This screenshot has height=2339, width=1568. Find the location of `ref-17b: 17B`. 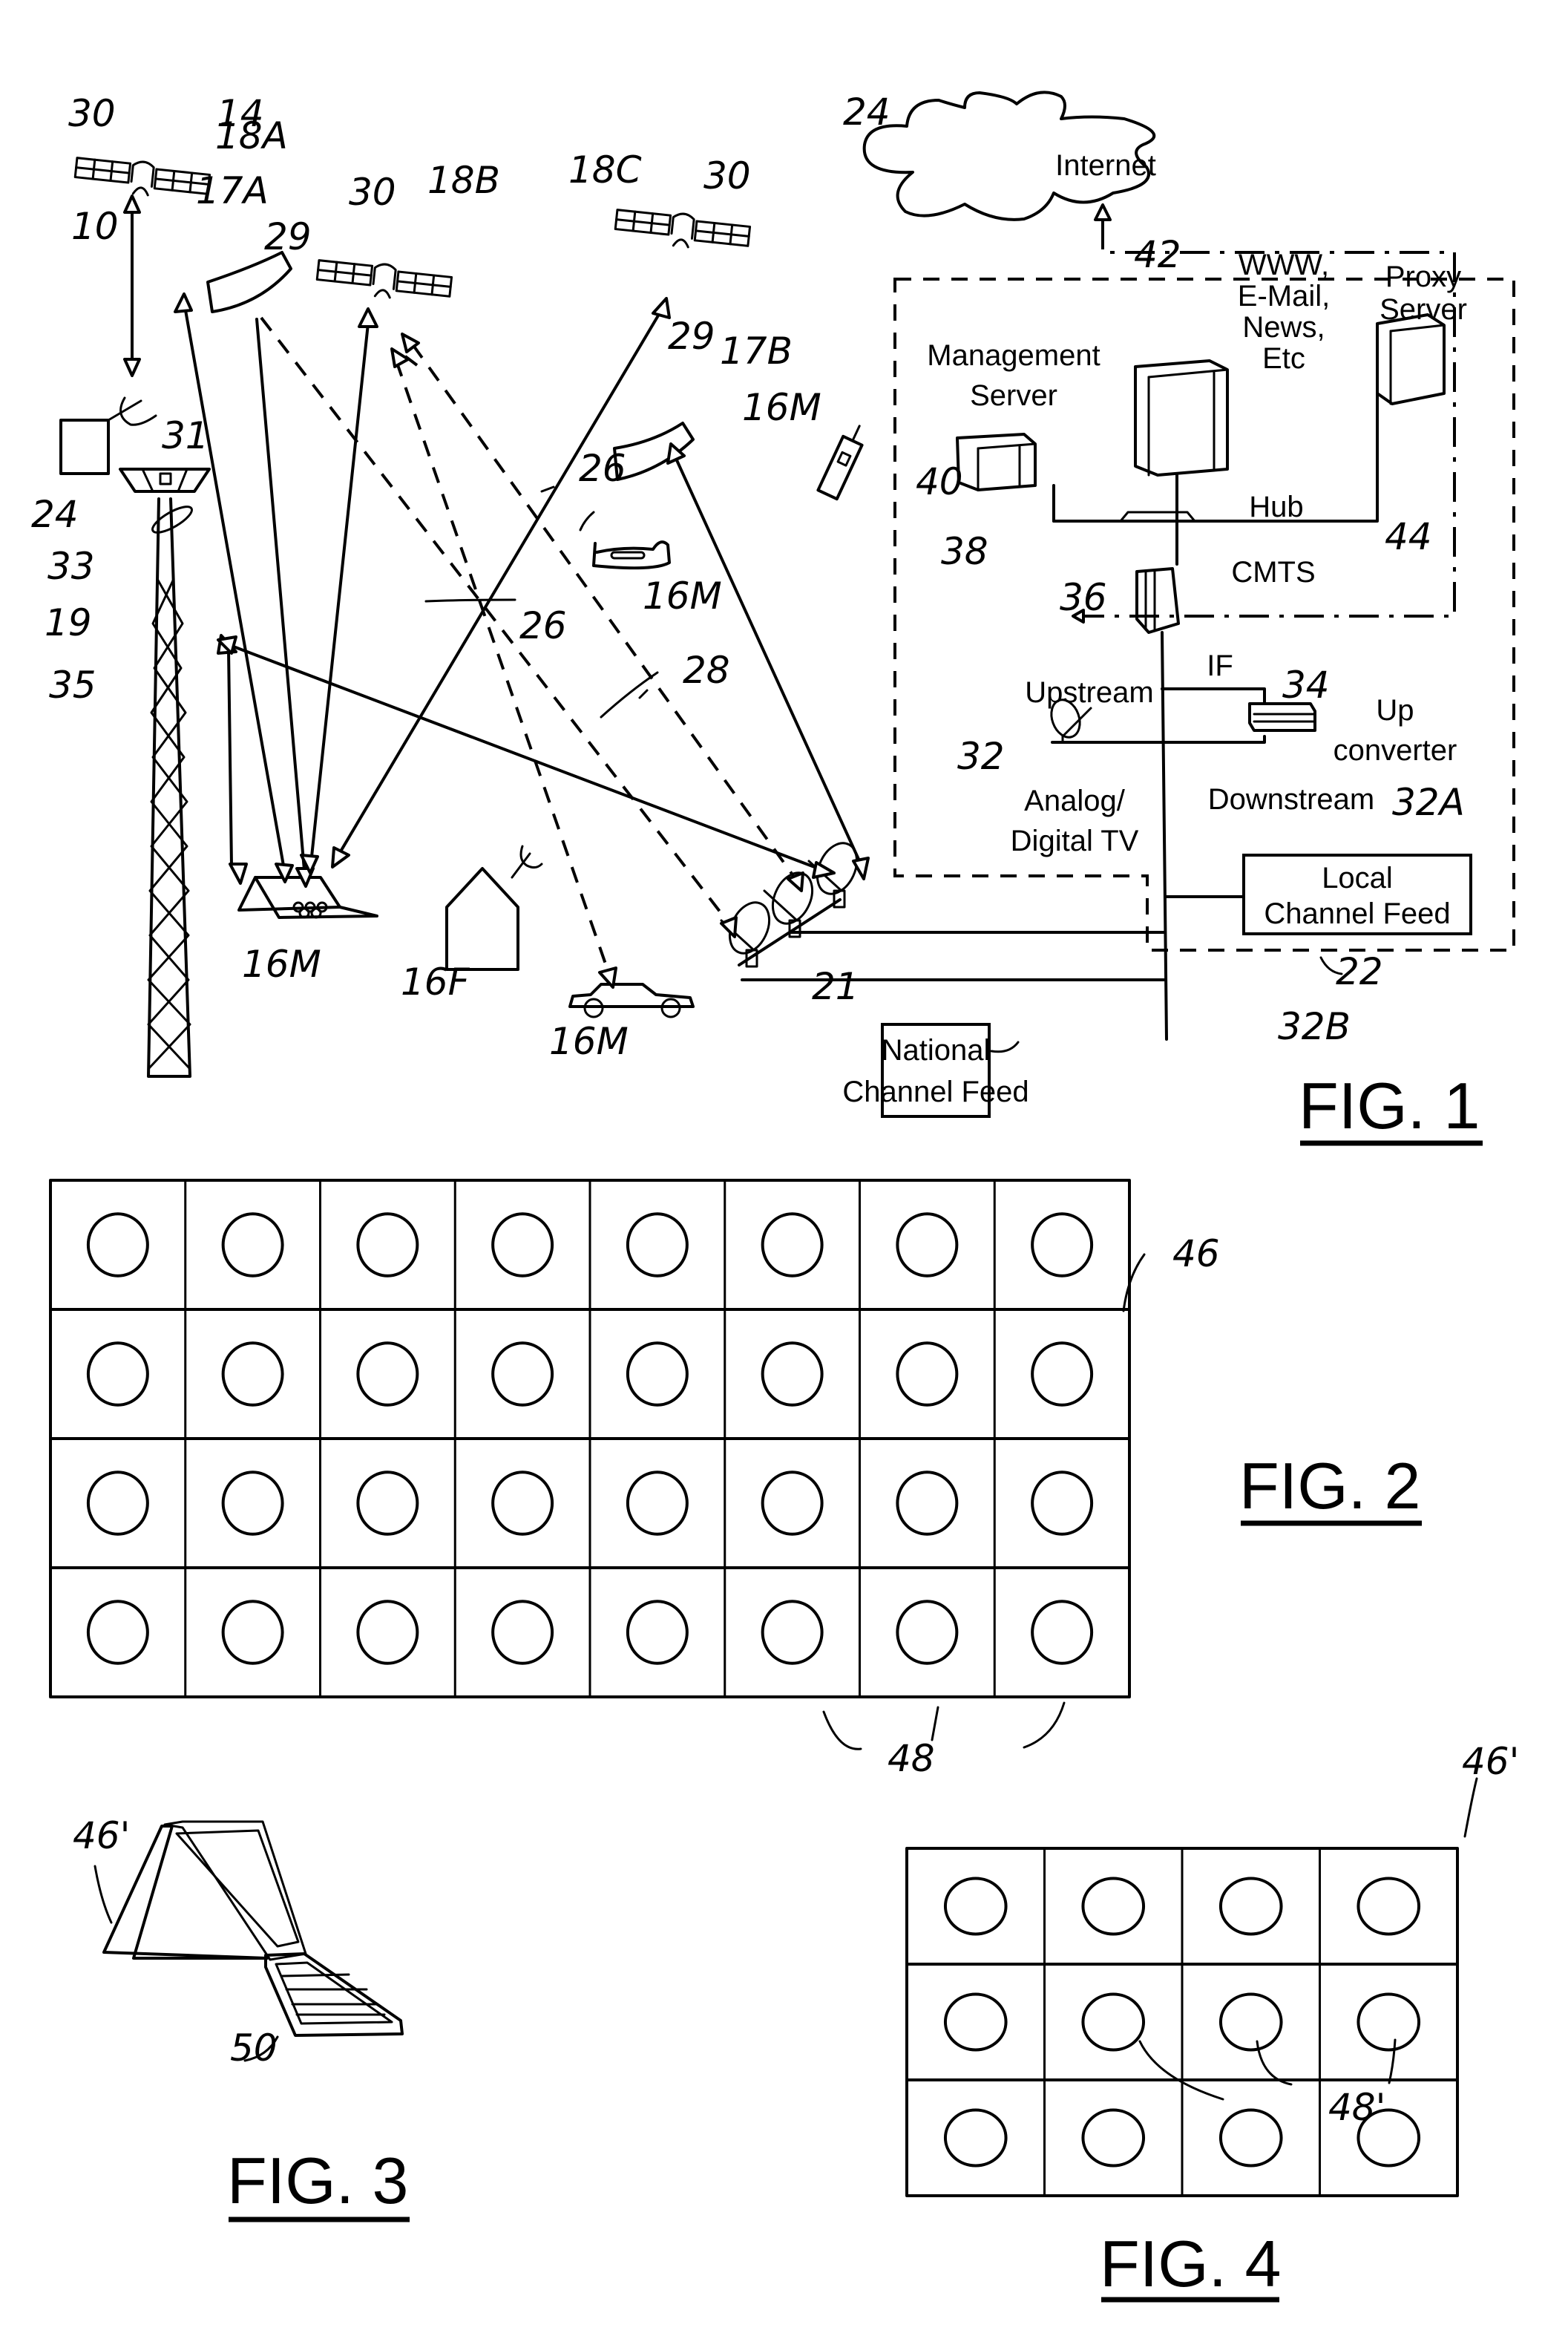

ref-17b: 17B is located at coordinates (756, 351).